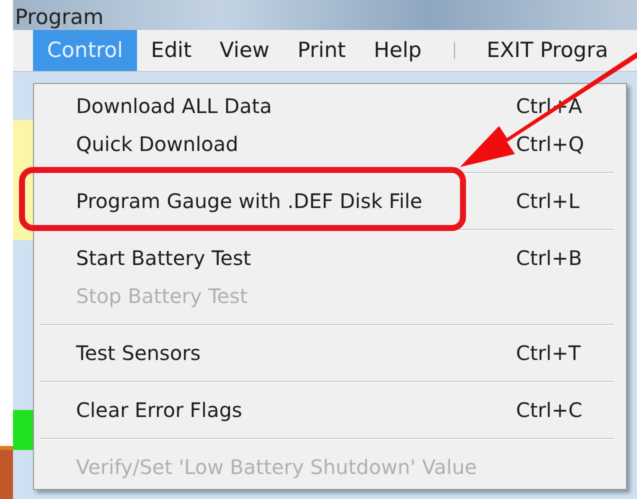  What do you see at coordinates (330, 144) in the screenshot?
I see `menu-item: Quick Download Ctrl+Q` at bounding box center [330, 144].